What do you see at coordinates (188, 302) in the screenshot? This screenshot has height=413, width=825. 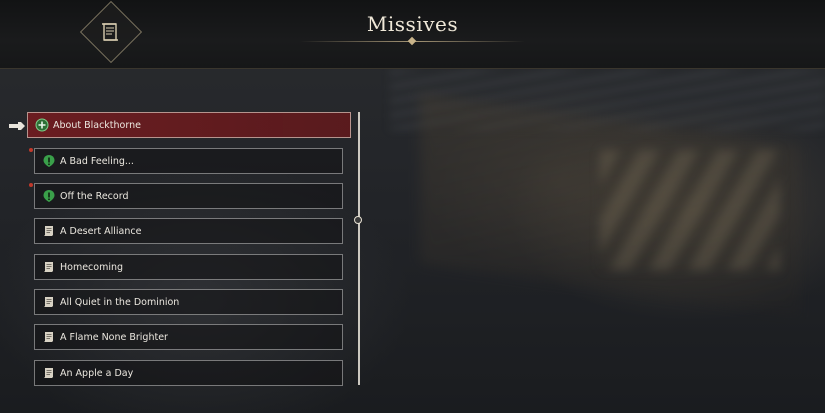 I see `missive-item-all-quiet-in-the-dominion: All Quiet in the Dominion` at bounding box center [188, 302].